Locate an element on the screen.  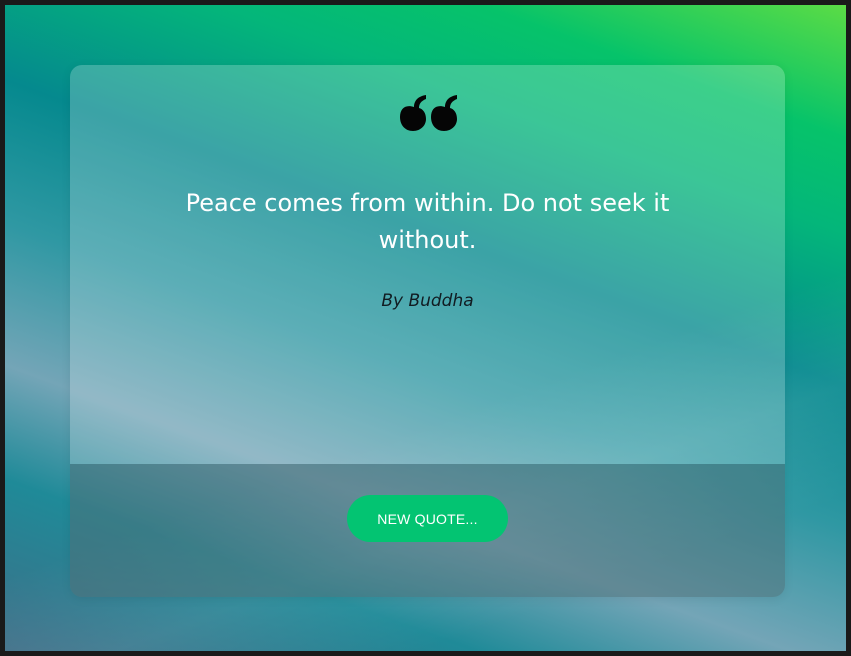
quote-author: By Buddha is located at coordinates (427, 301).